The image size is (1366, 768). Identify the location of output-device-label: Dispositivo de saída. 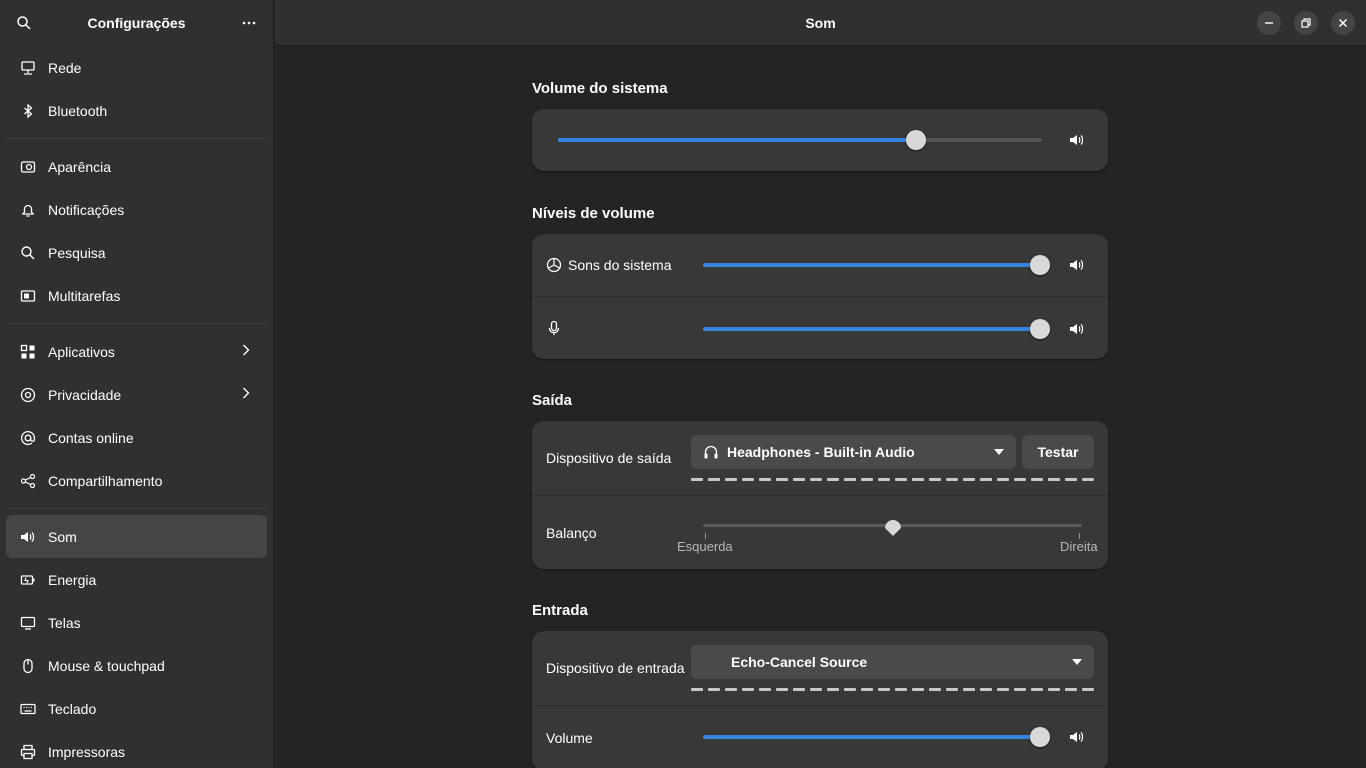
(609, 458).